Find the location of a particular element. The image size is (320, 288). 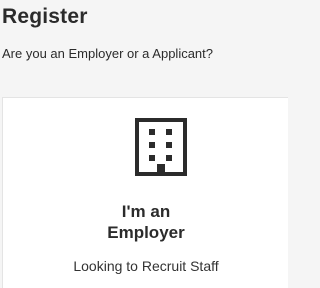

page-title: Register is located at coordinates (45, 16).